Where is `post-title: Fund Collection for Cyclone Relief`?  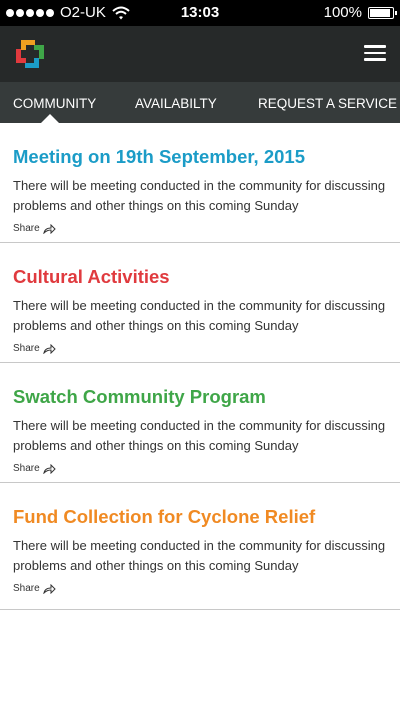 post-title: Fund Collection for Cyclone Relief is located at coordinates (200, 517).